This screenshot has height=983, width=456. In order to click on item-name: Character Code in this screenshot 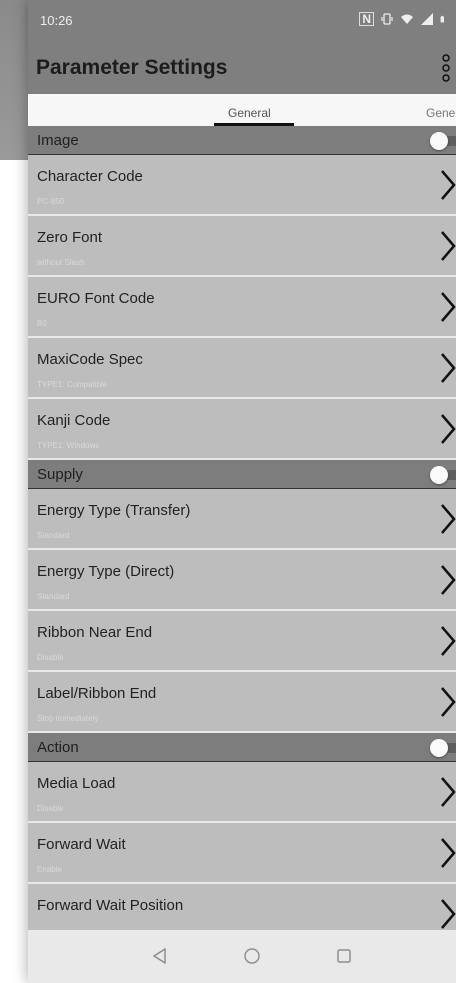, I will do `click(90, 176)`.